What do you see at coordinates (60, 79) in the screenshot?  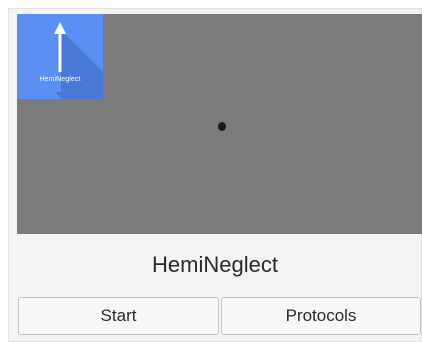 I see `icon-label: HemiNeglect` at bounding box center [60, 79].